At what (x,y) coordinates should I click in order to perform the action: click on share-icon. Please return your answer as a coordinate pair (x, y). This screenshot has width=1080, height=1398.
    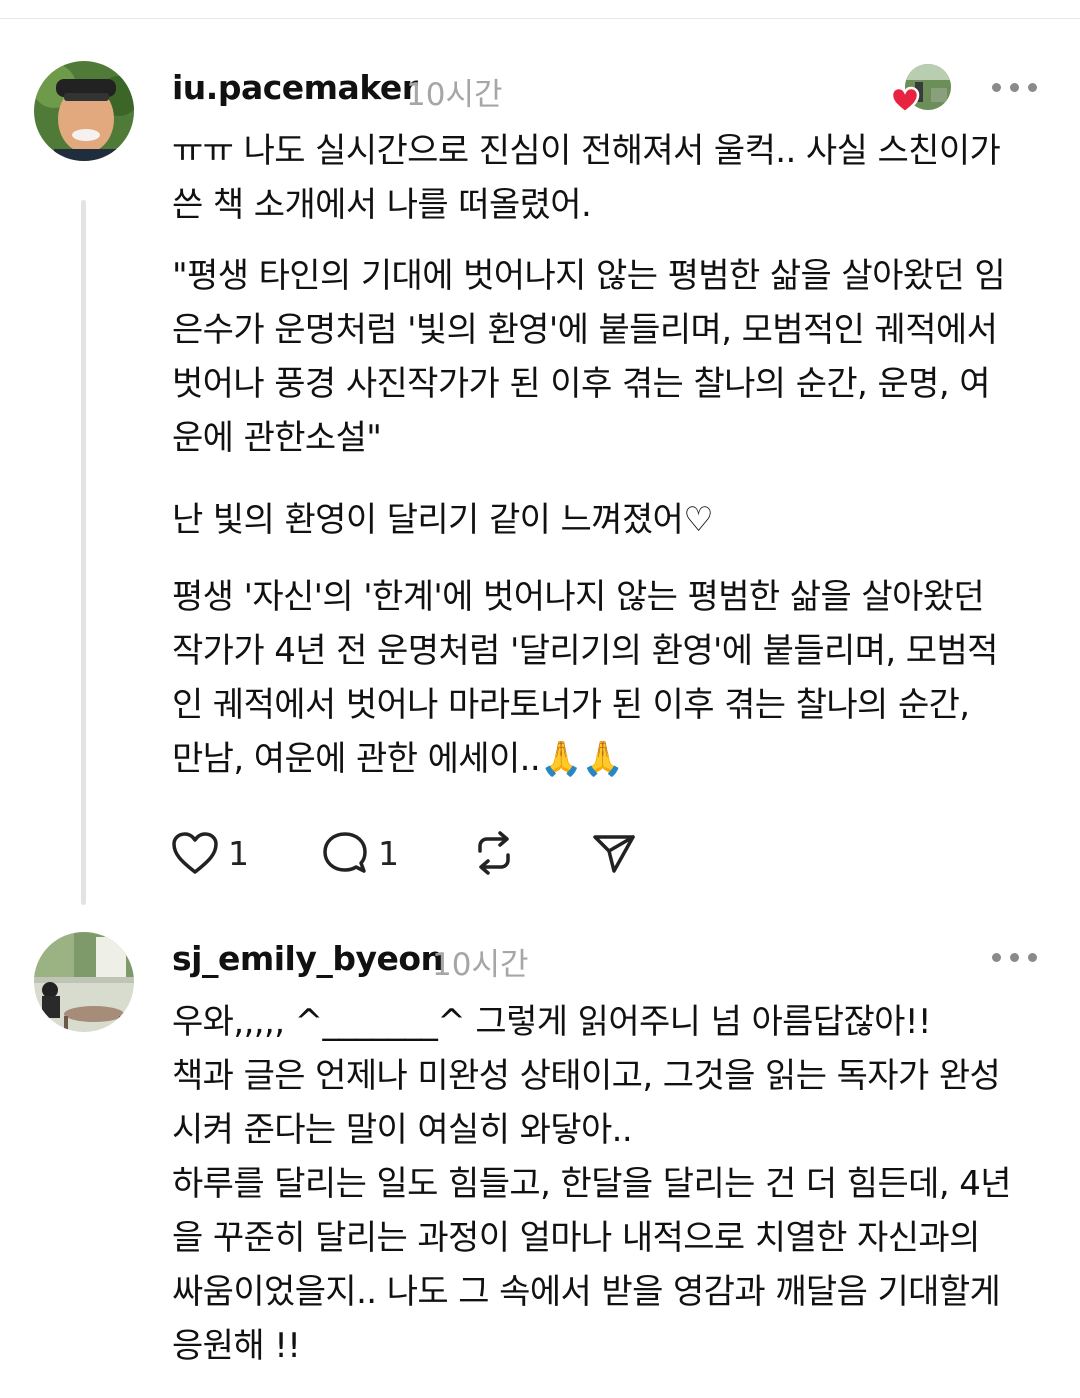
    Looking at the image, I should click on (614, 854).